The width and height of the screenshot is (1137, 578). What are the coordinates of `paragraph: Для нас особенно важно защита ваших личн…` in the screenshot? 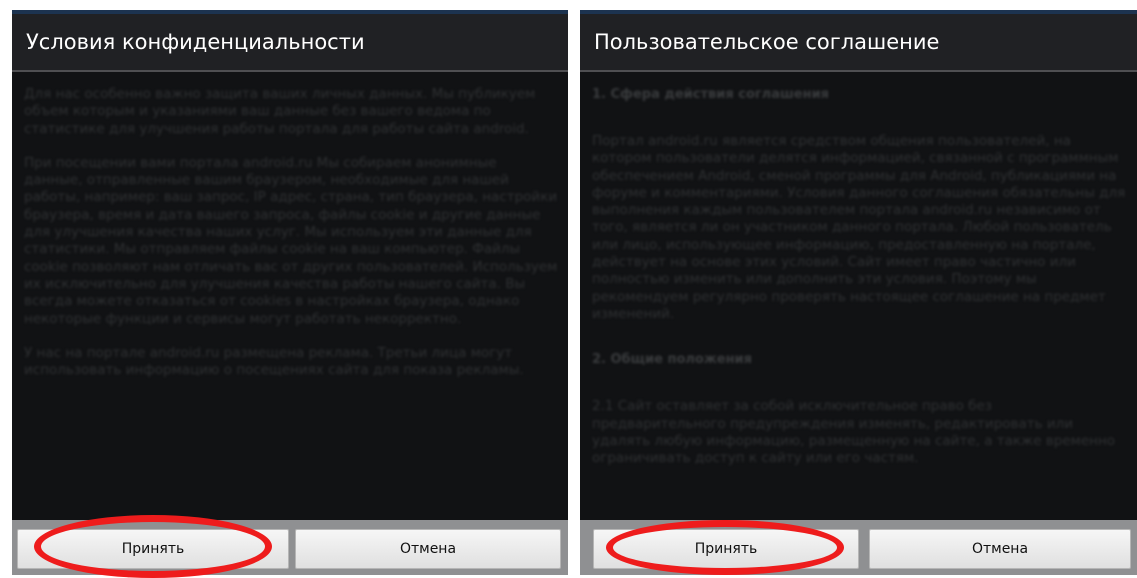 It's located at (280, 111).